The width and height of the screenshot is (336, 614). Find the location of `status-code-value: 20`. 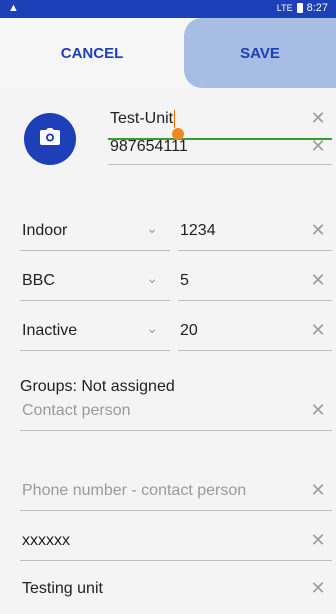

status-code-value: 20 is located at coordinates (189, 330).